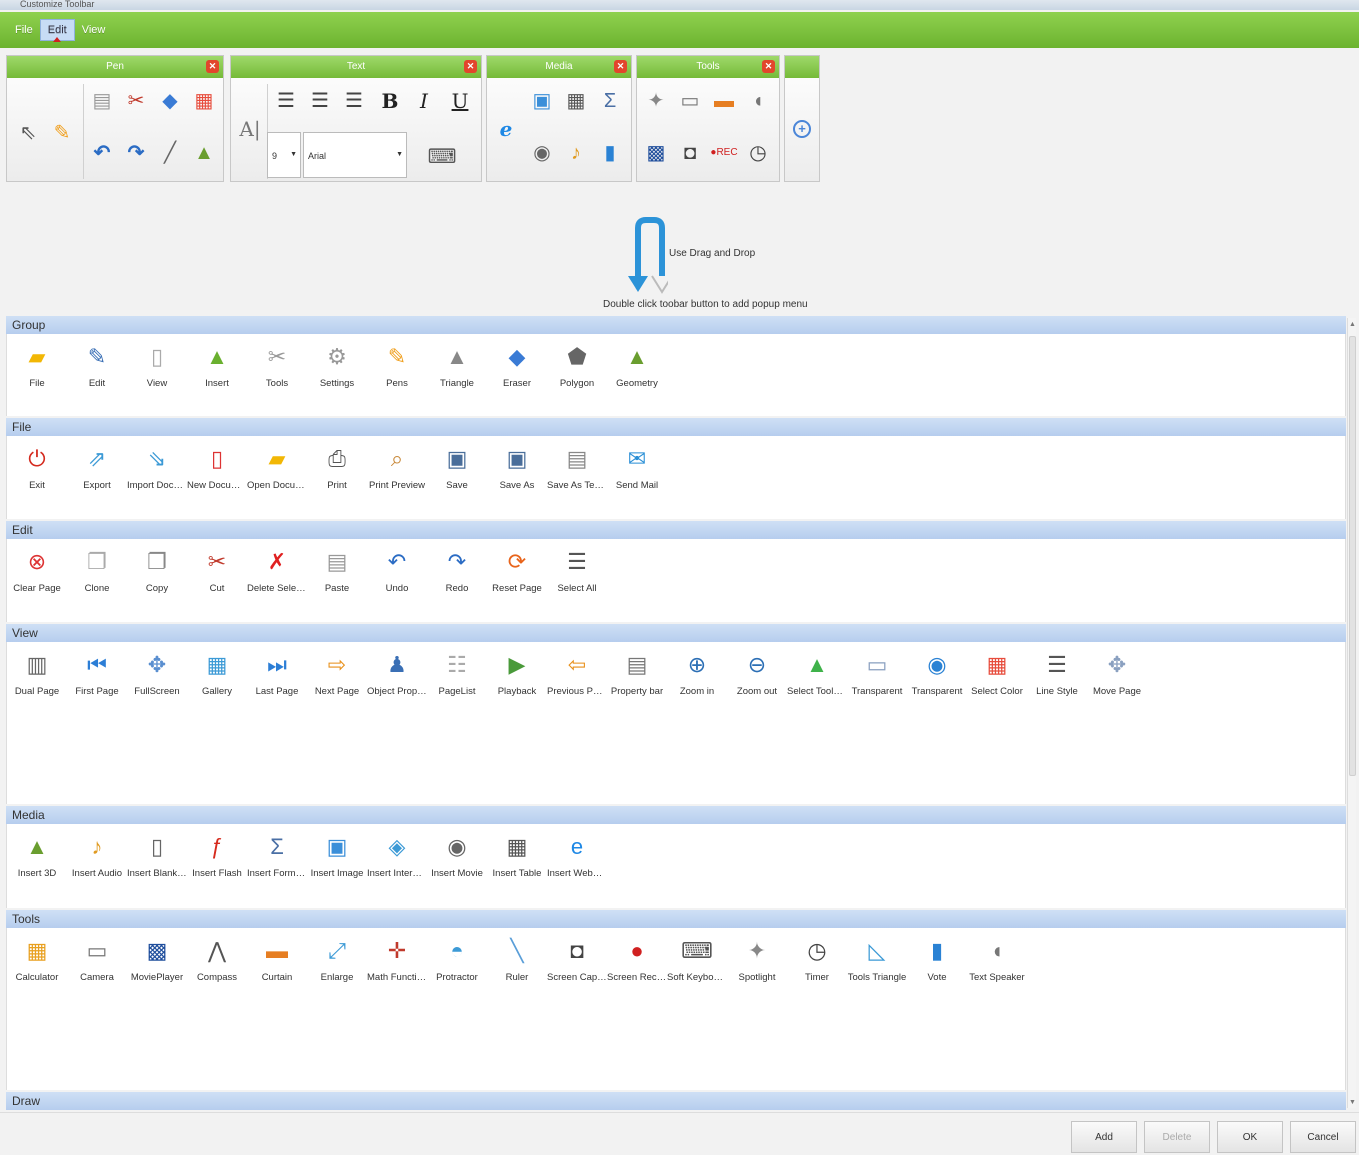 This screenshot has height=1155, width=1359. I want to click on tool-item: ✗ Delete Selected, so click(277, 580).